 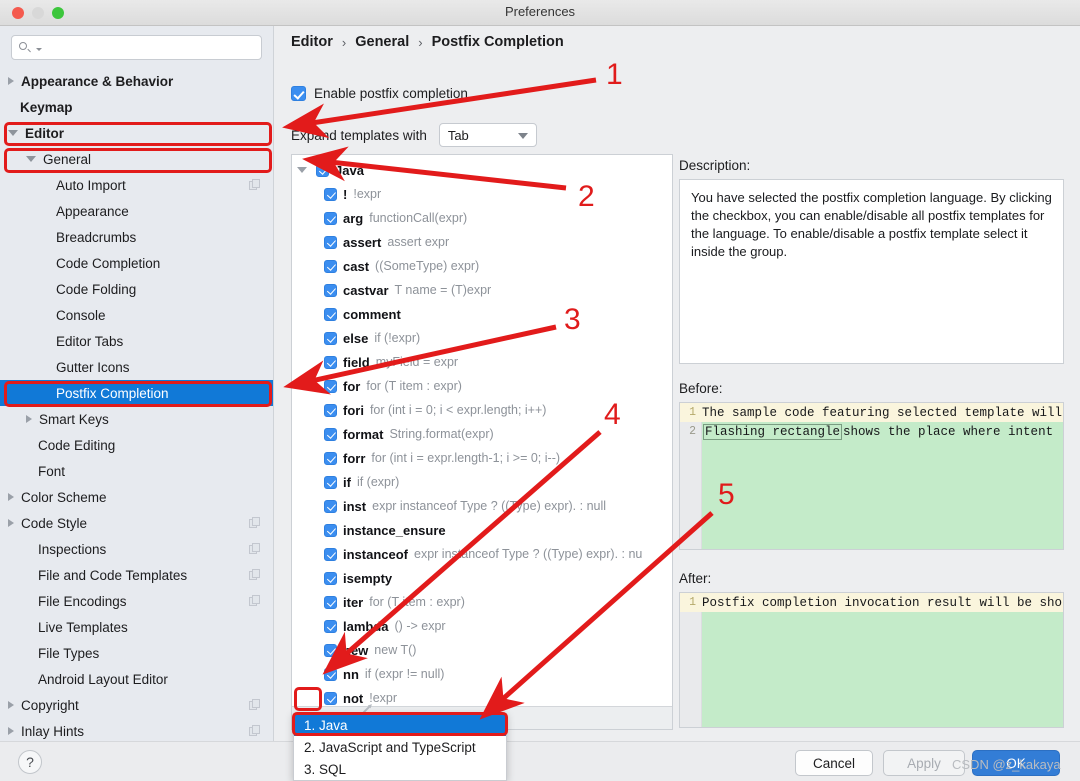 What do you see at coordinates (136, 367) in the screenshot?
I see `sidebar-item-gutter-icons: Gutter Icons` at bounding box center [136, 367].